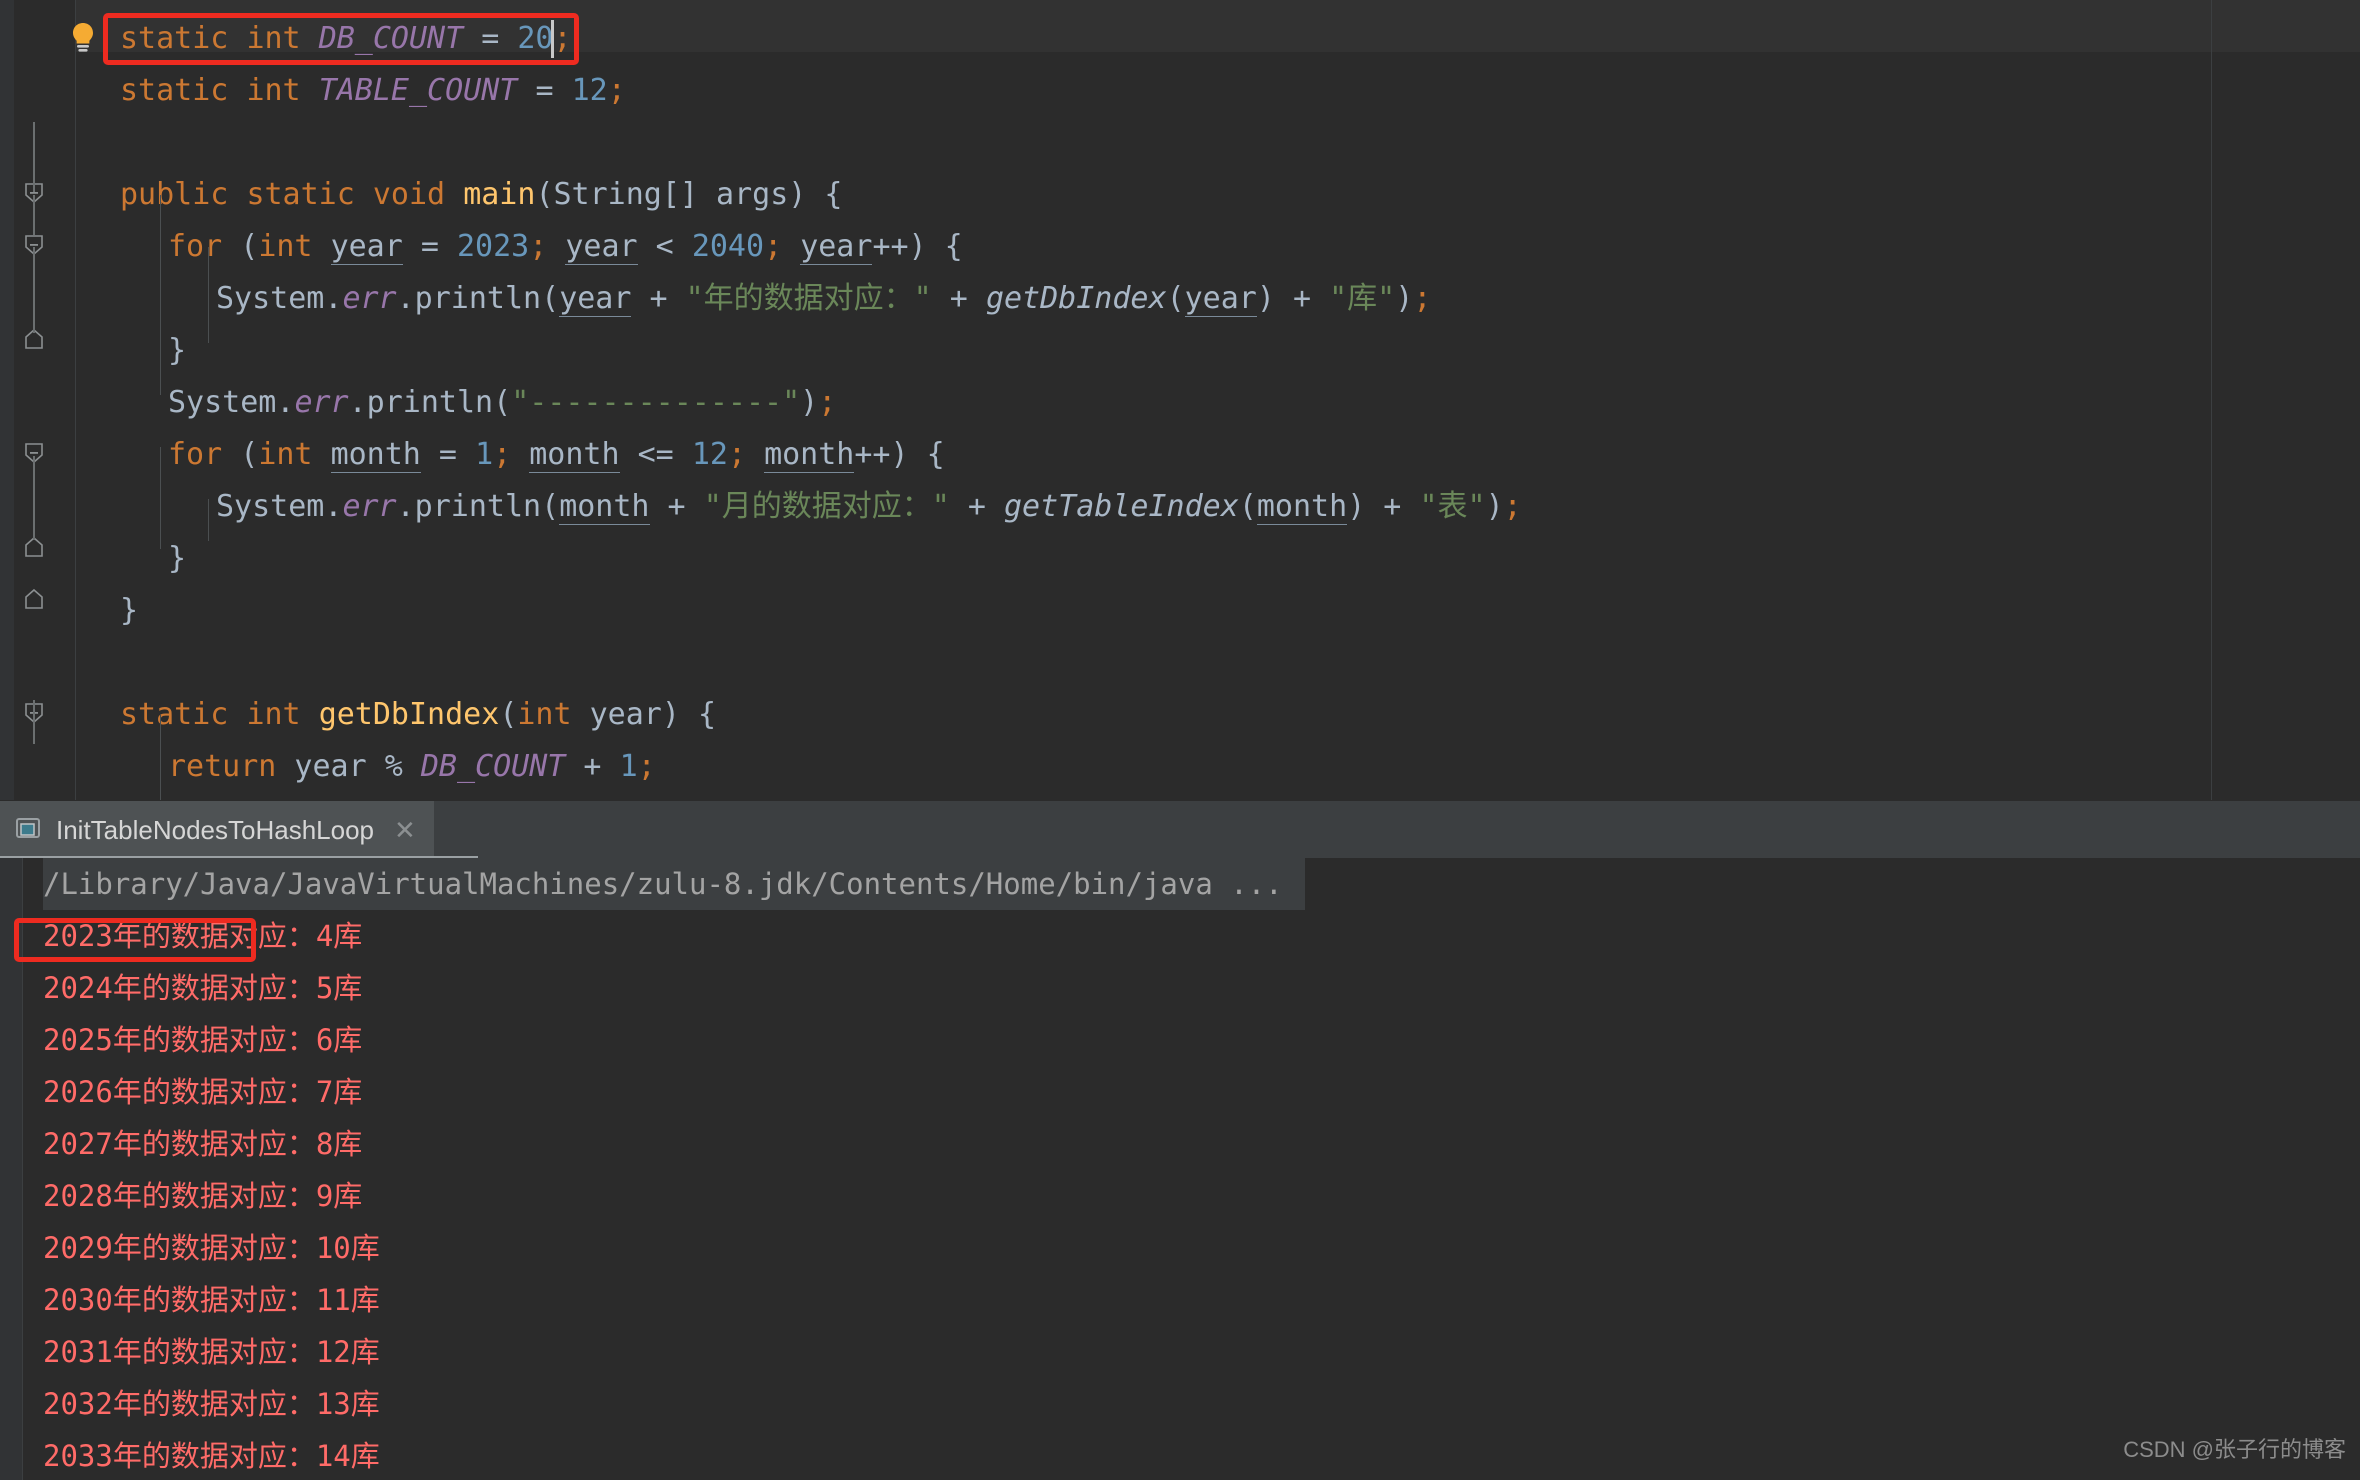  I want to click on code-token: return, so click(222, 766).